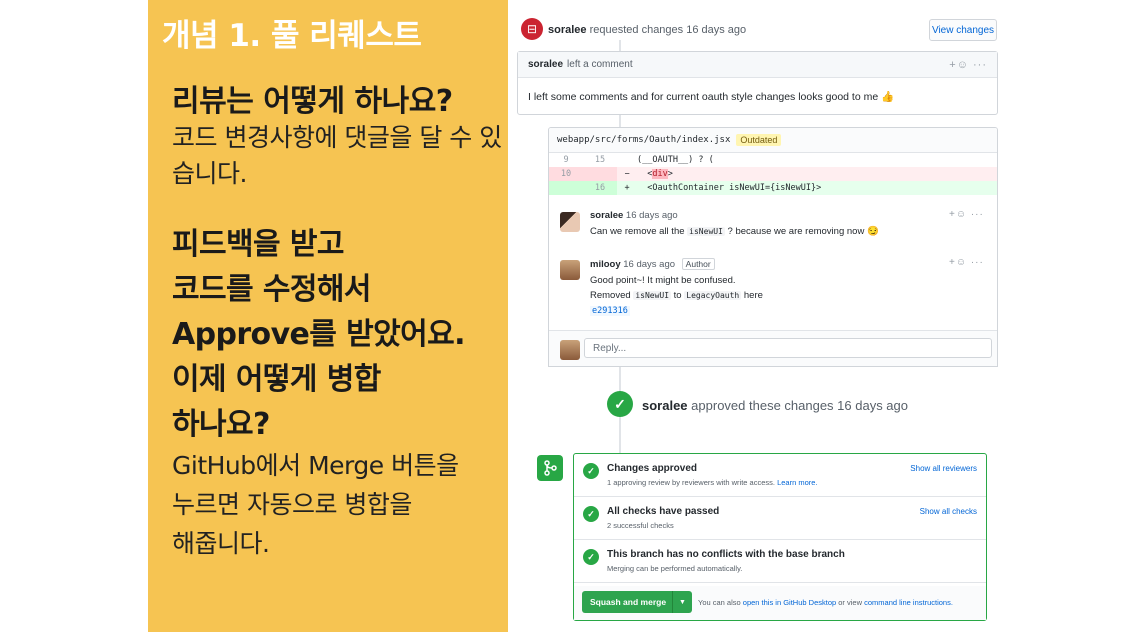 This screenshot has width=1124, height=632. Describe the element at coordinates (312, 101) in the screenshot. I see `slide-heading-review: 리뷰는 어떻게 하나요?` at that location.